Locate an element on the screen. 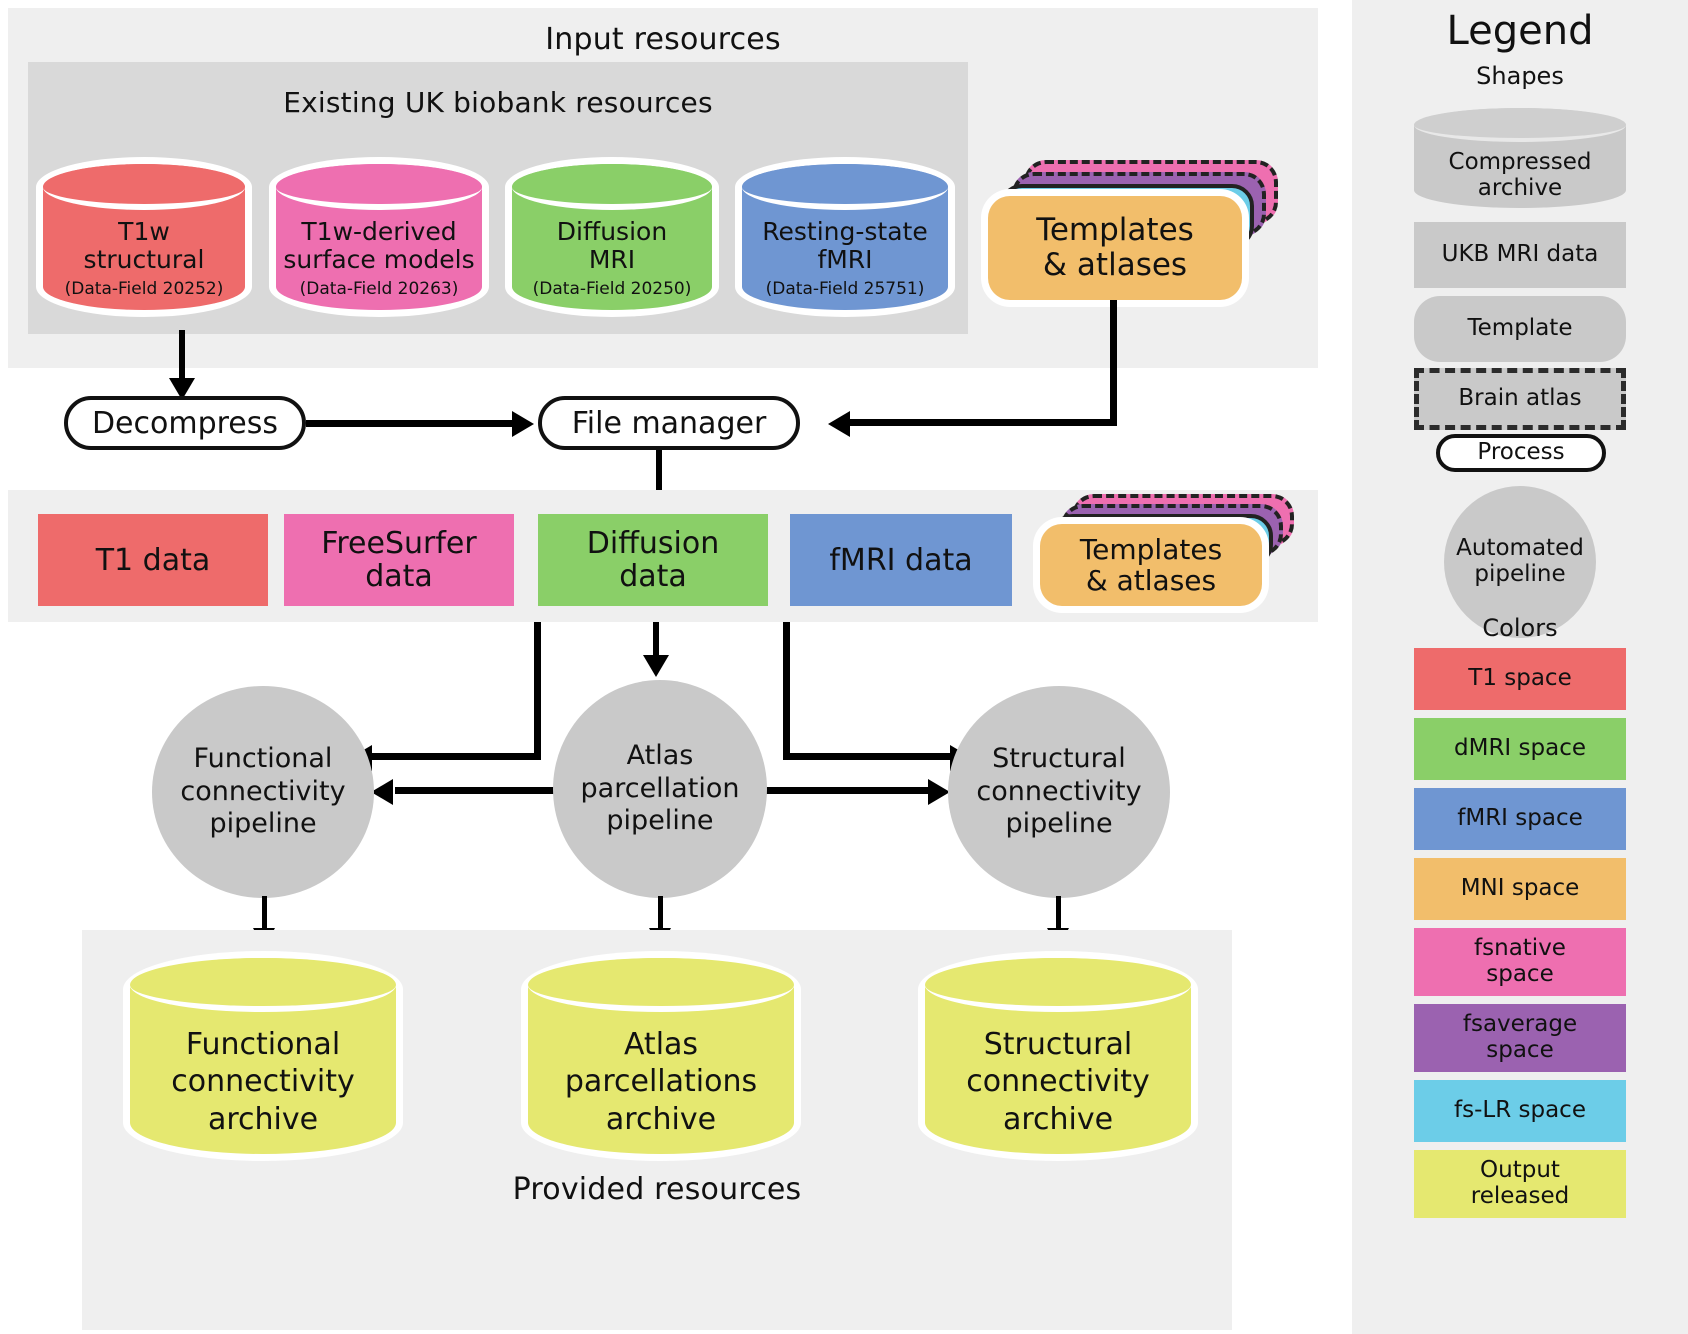  archive-structural-connectivity: Structural connectivity archive is located at coordinates (1058, 1056).